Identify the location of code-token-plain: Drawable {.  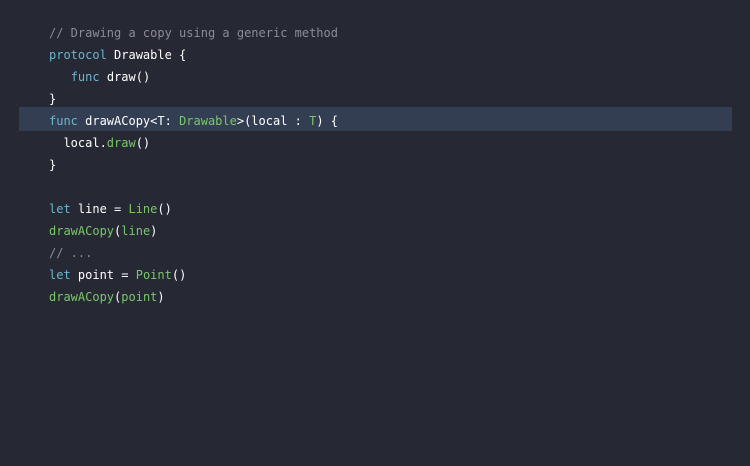
(146, 55).